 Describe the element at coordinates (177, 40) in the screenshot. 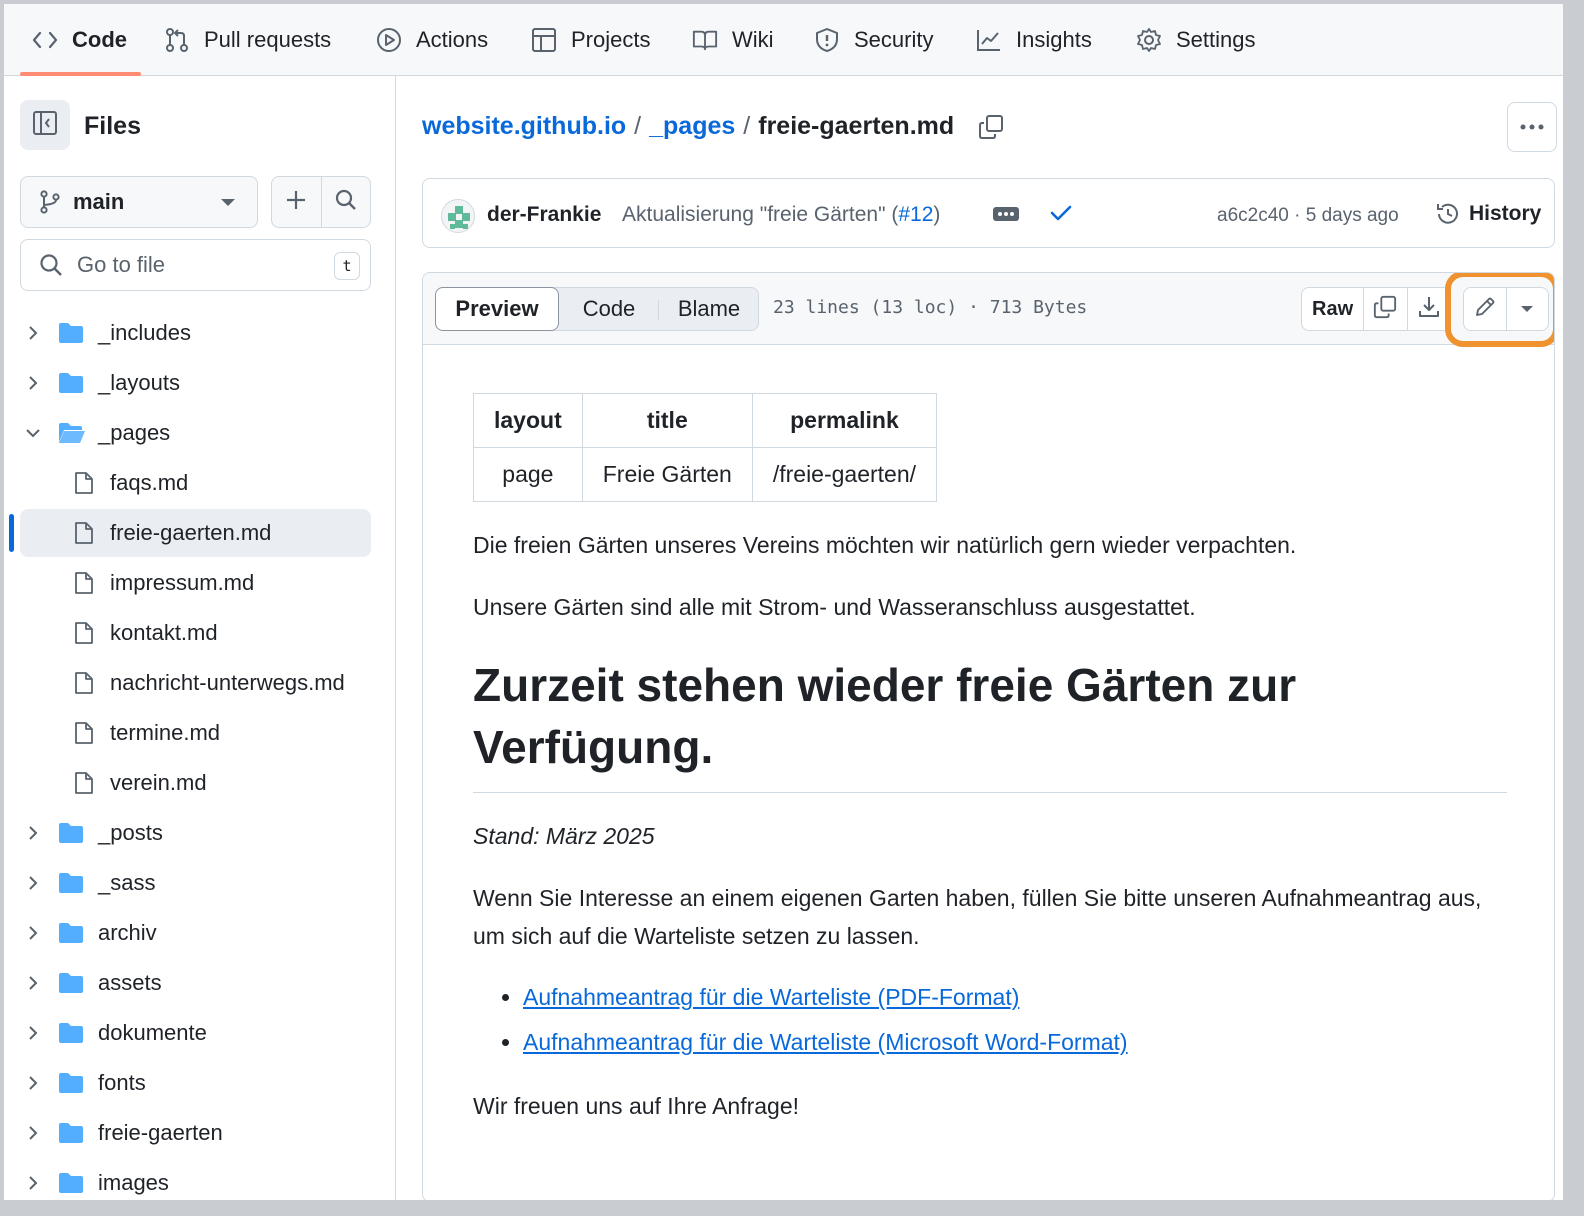

I see `pull-request-icon` at that location.